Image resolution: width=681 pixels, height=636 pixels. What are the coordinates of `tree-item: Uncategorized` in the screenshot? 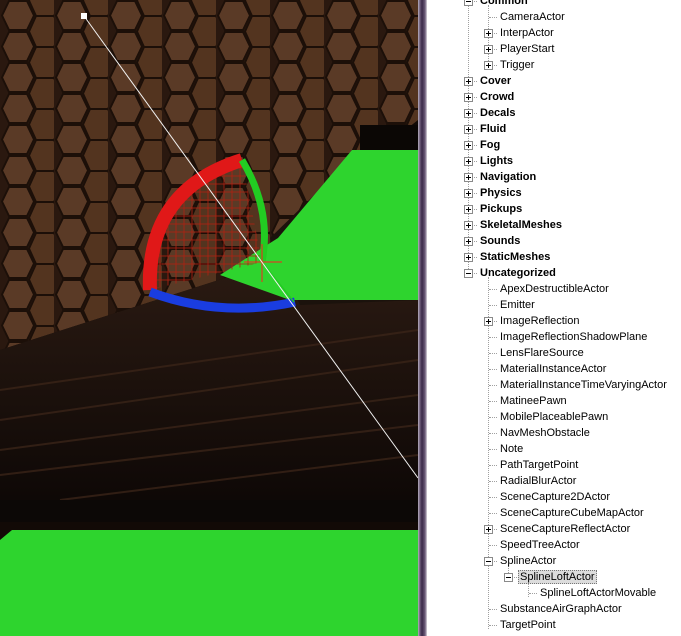 It's located at (518, 273).